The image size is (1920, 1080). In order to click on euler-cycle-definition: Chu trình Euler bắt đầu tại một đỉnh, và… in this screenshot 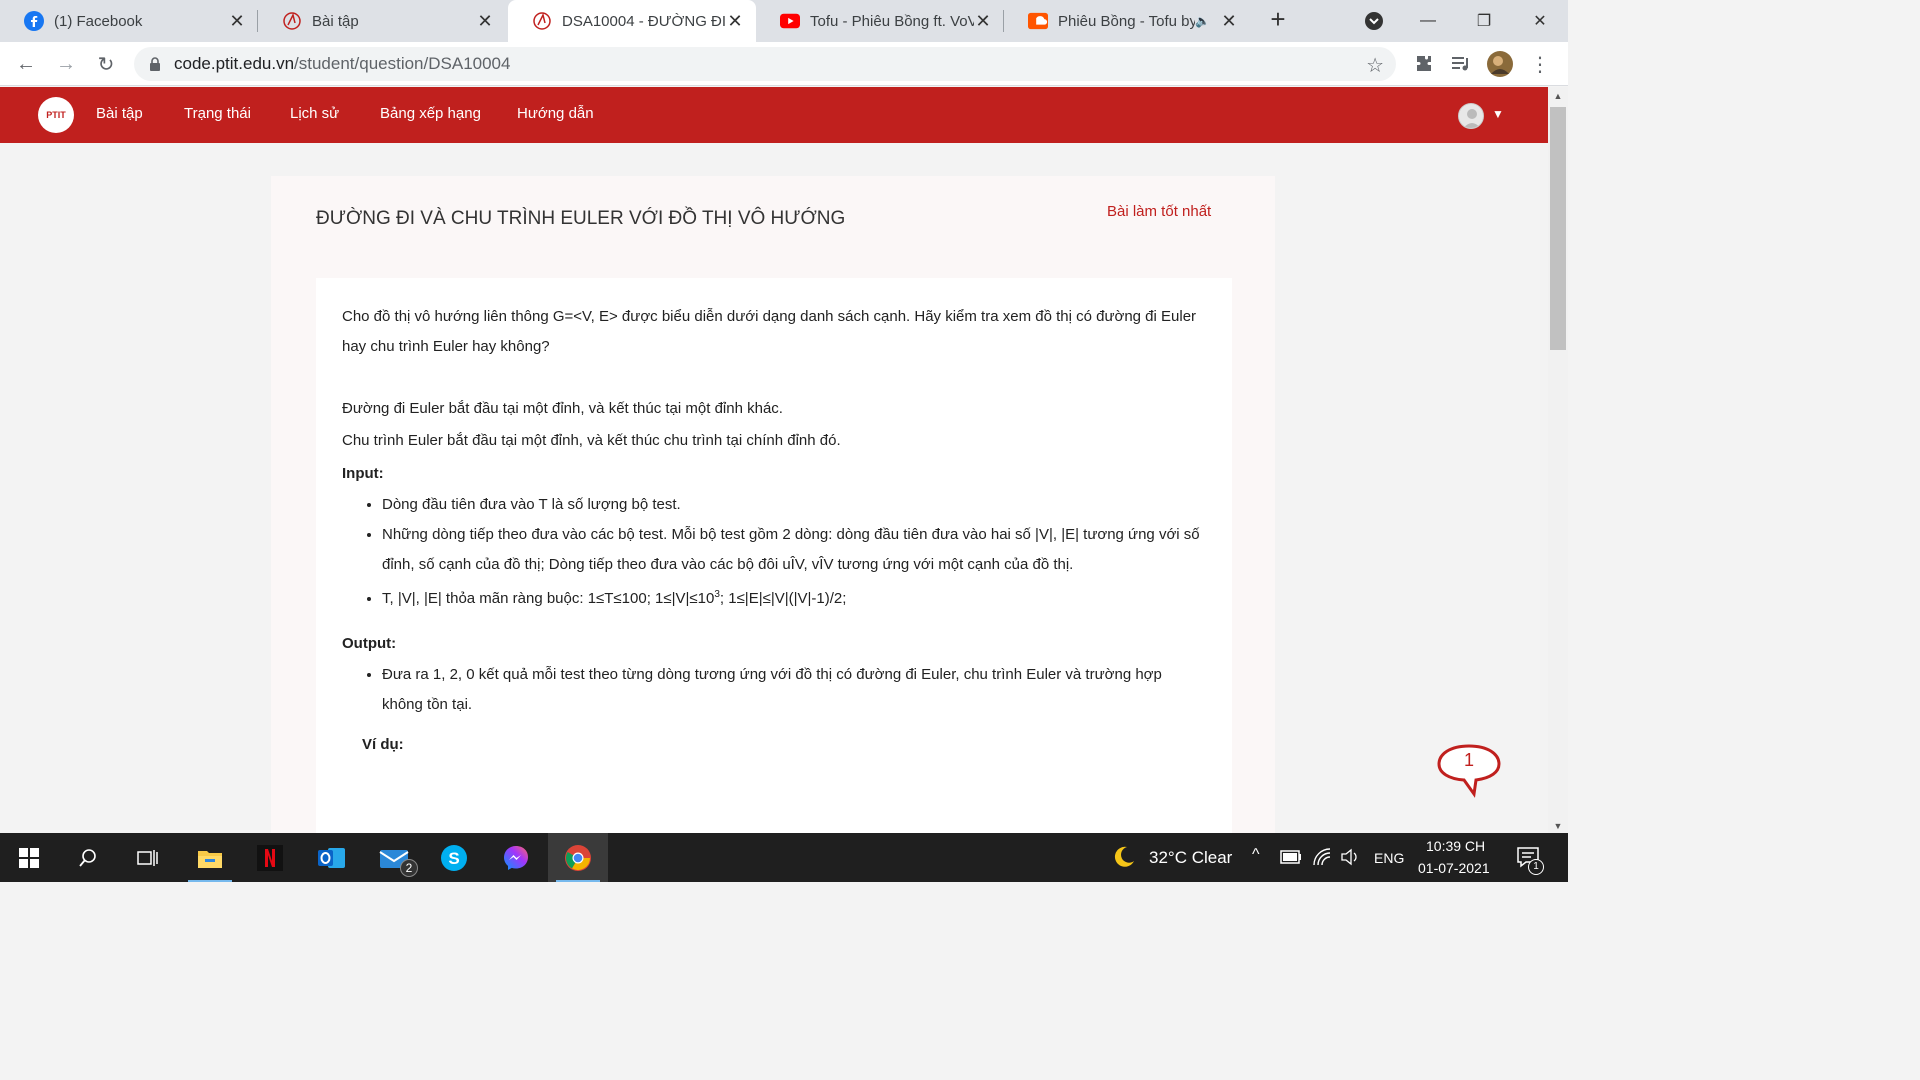, I will do `click(591, 440)`.